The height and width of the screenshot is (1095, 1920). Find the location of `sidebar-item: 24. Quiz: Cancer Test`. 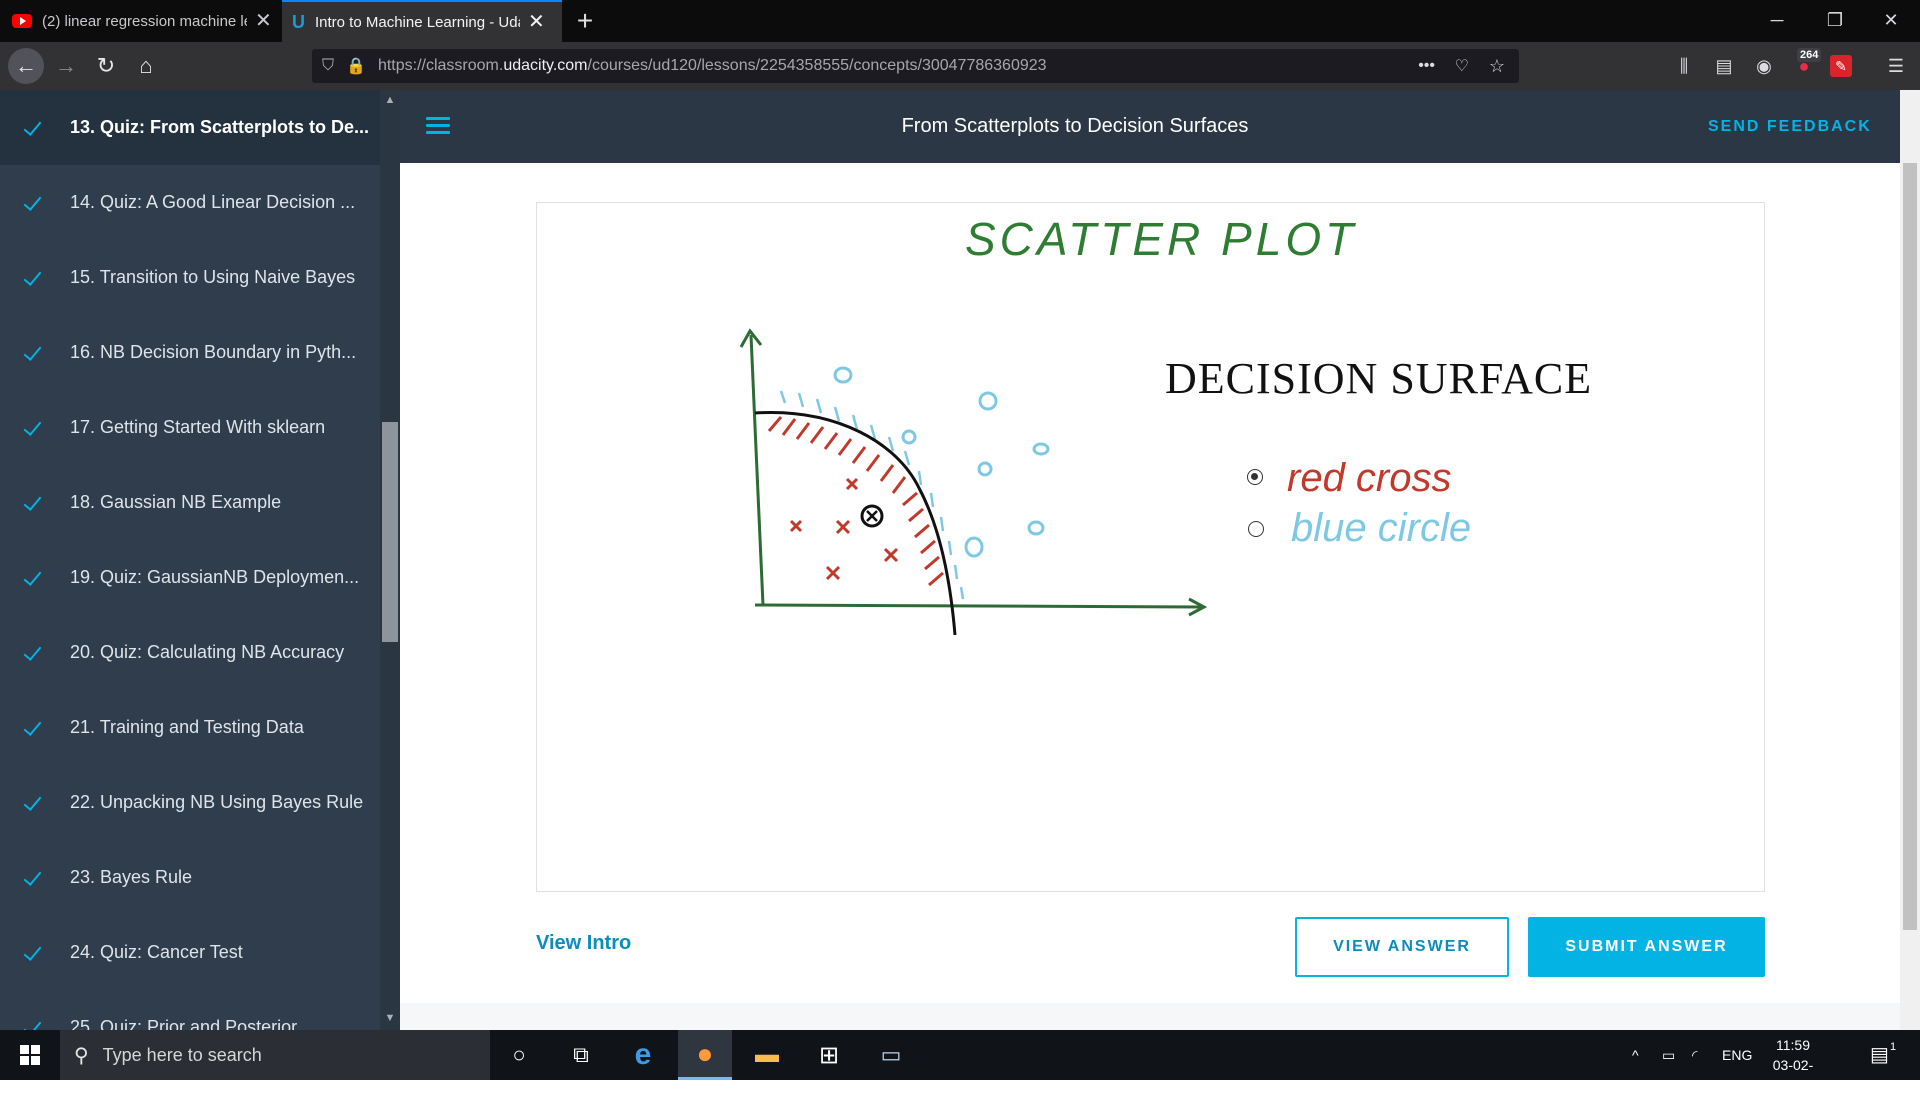

sidebar-item: 24. Quiz: Cancer Test is located at coordinates (190, 952).